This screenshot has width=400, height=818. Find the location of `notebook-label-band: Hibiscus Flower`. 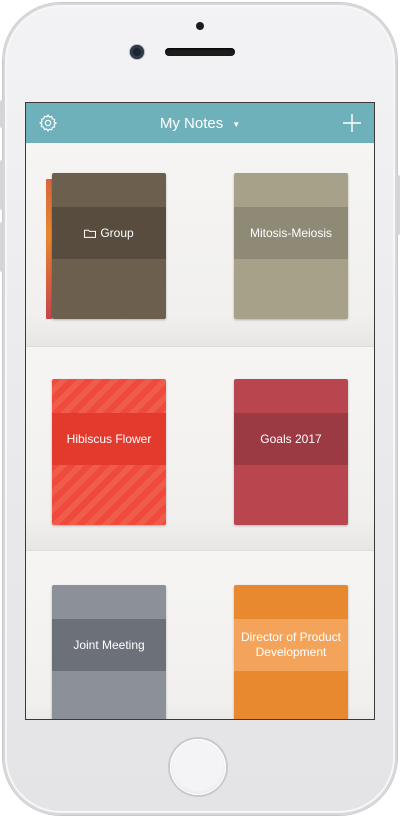

notebook-label-band: Hibiscus Flower is located at coordinates (109, 439).